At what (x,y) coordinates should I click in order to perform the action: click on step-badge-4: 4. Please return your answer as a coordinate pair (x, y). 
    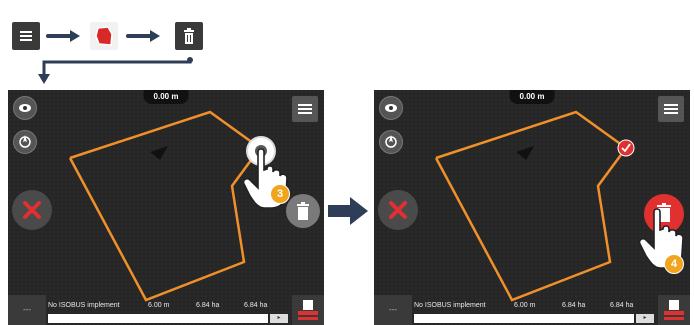
    Looking at the image, I should click on (674, 264).